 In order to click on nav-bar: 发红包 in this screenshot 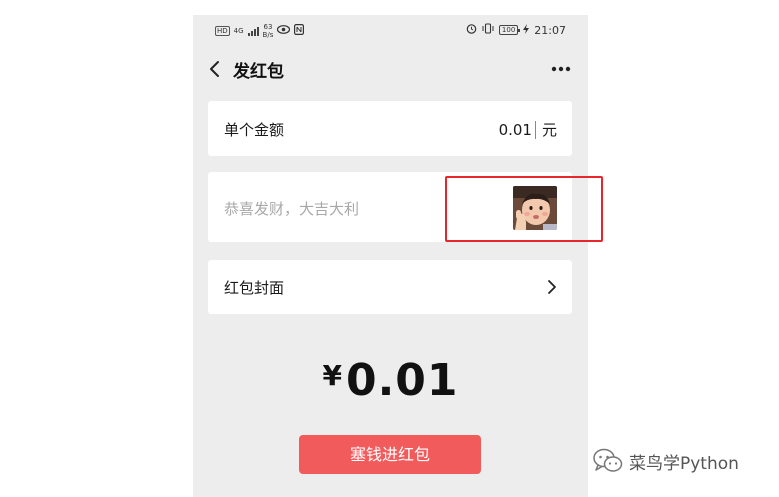, I will do `click(390, 69)`.